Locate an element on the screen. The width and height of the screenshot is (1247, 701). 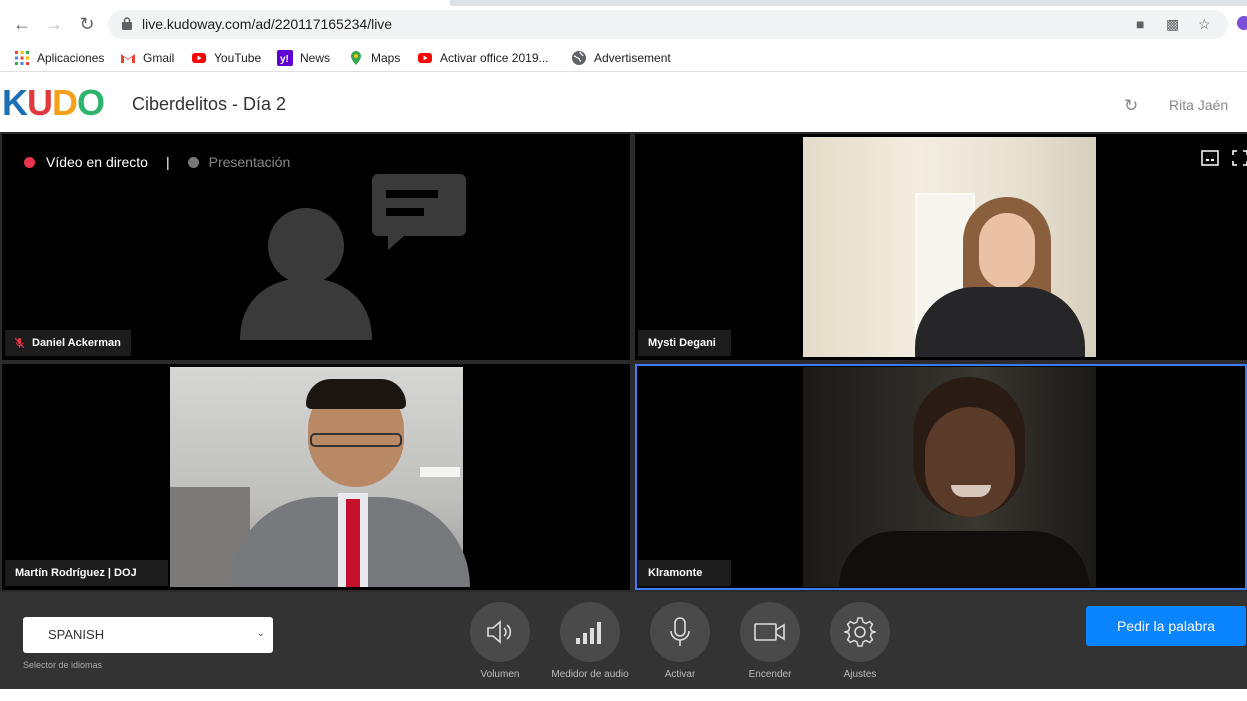
camera-on-button is located at coordinates (770, 632).